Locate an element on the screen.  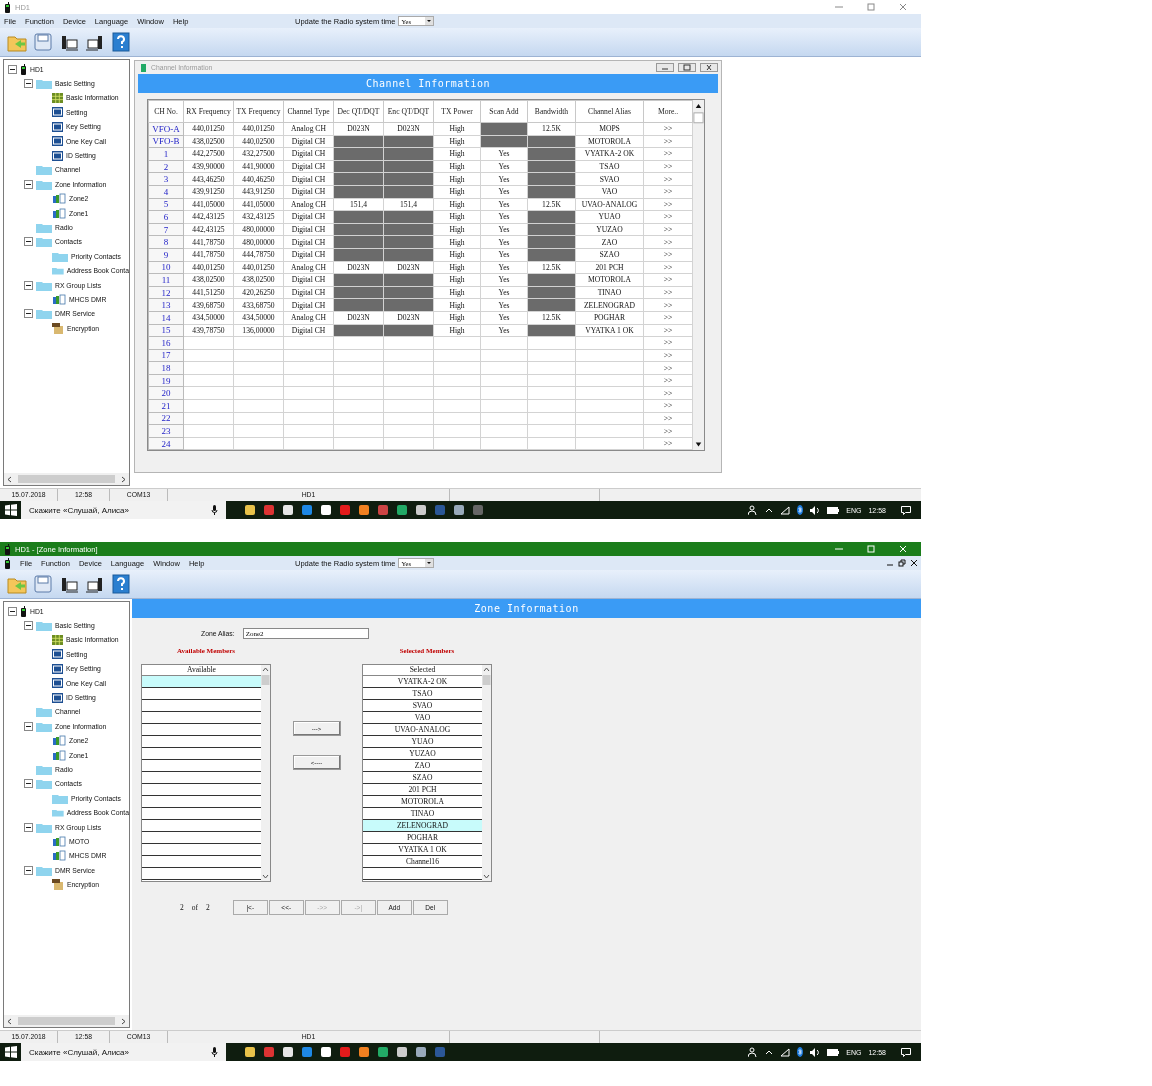
restore-icon is located at coordinates (902, 563).